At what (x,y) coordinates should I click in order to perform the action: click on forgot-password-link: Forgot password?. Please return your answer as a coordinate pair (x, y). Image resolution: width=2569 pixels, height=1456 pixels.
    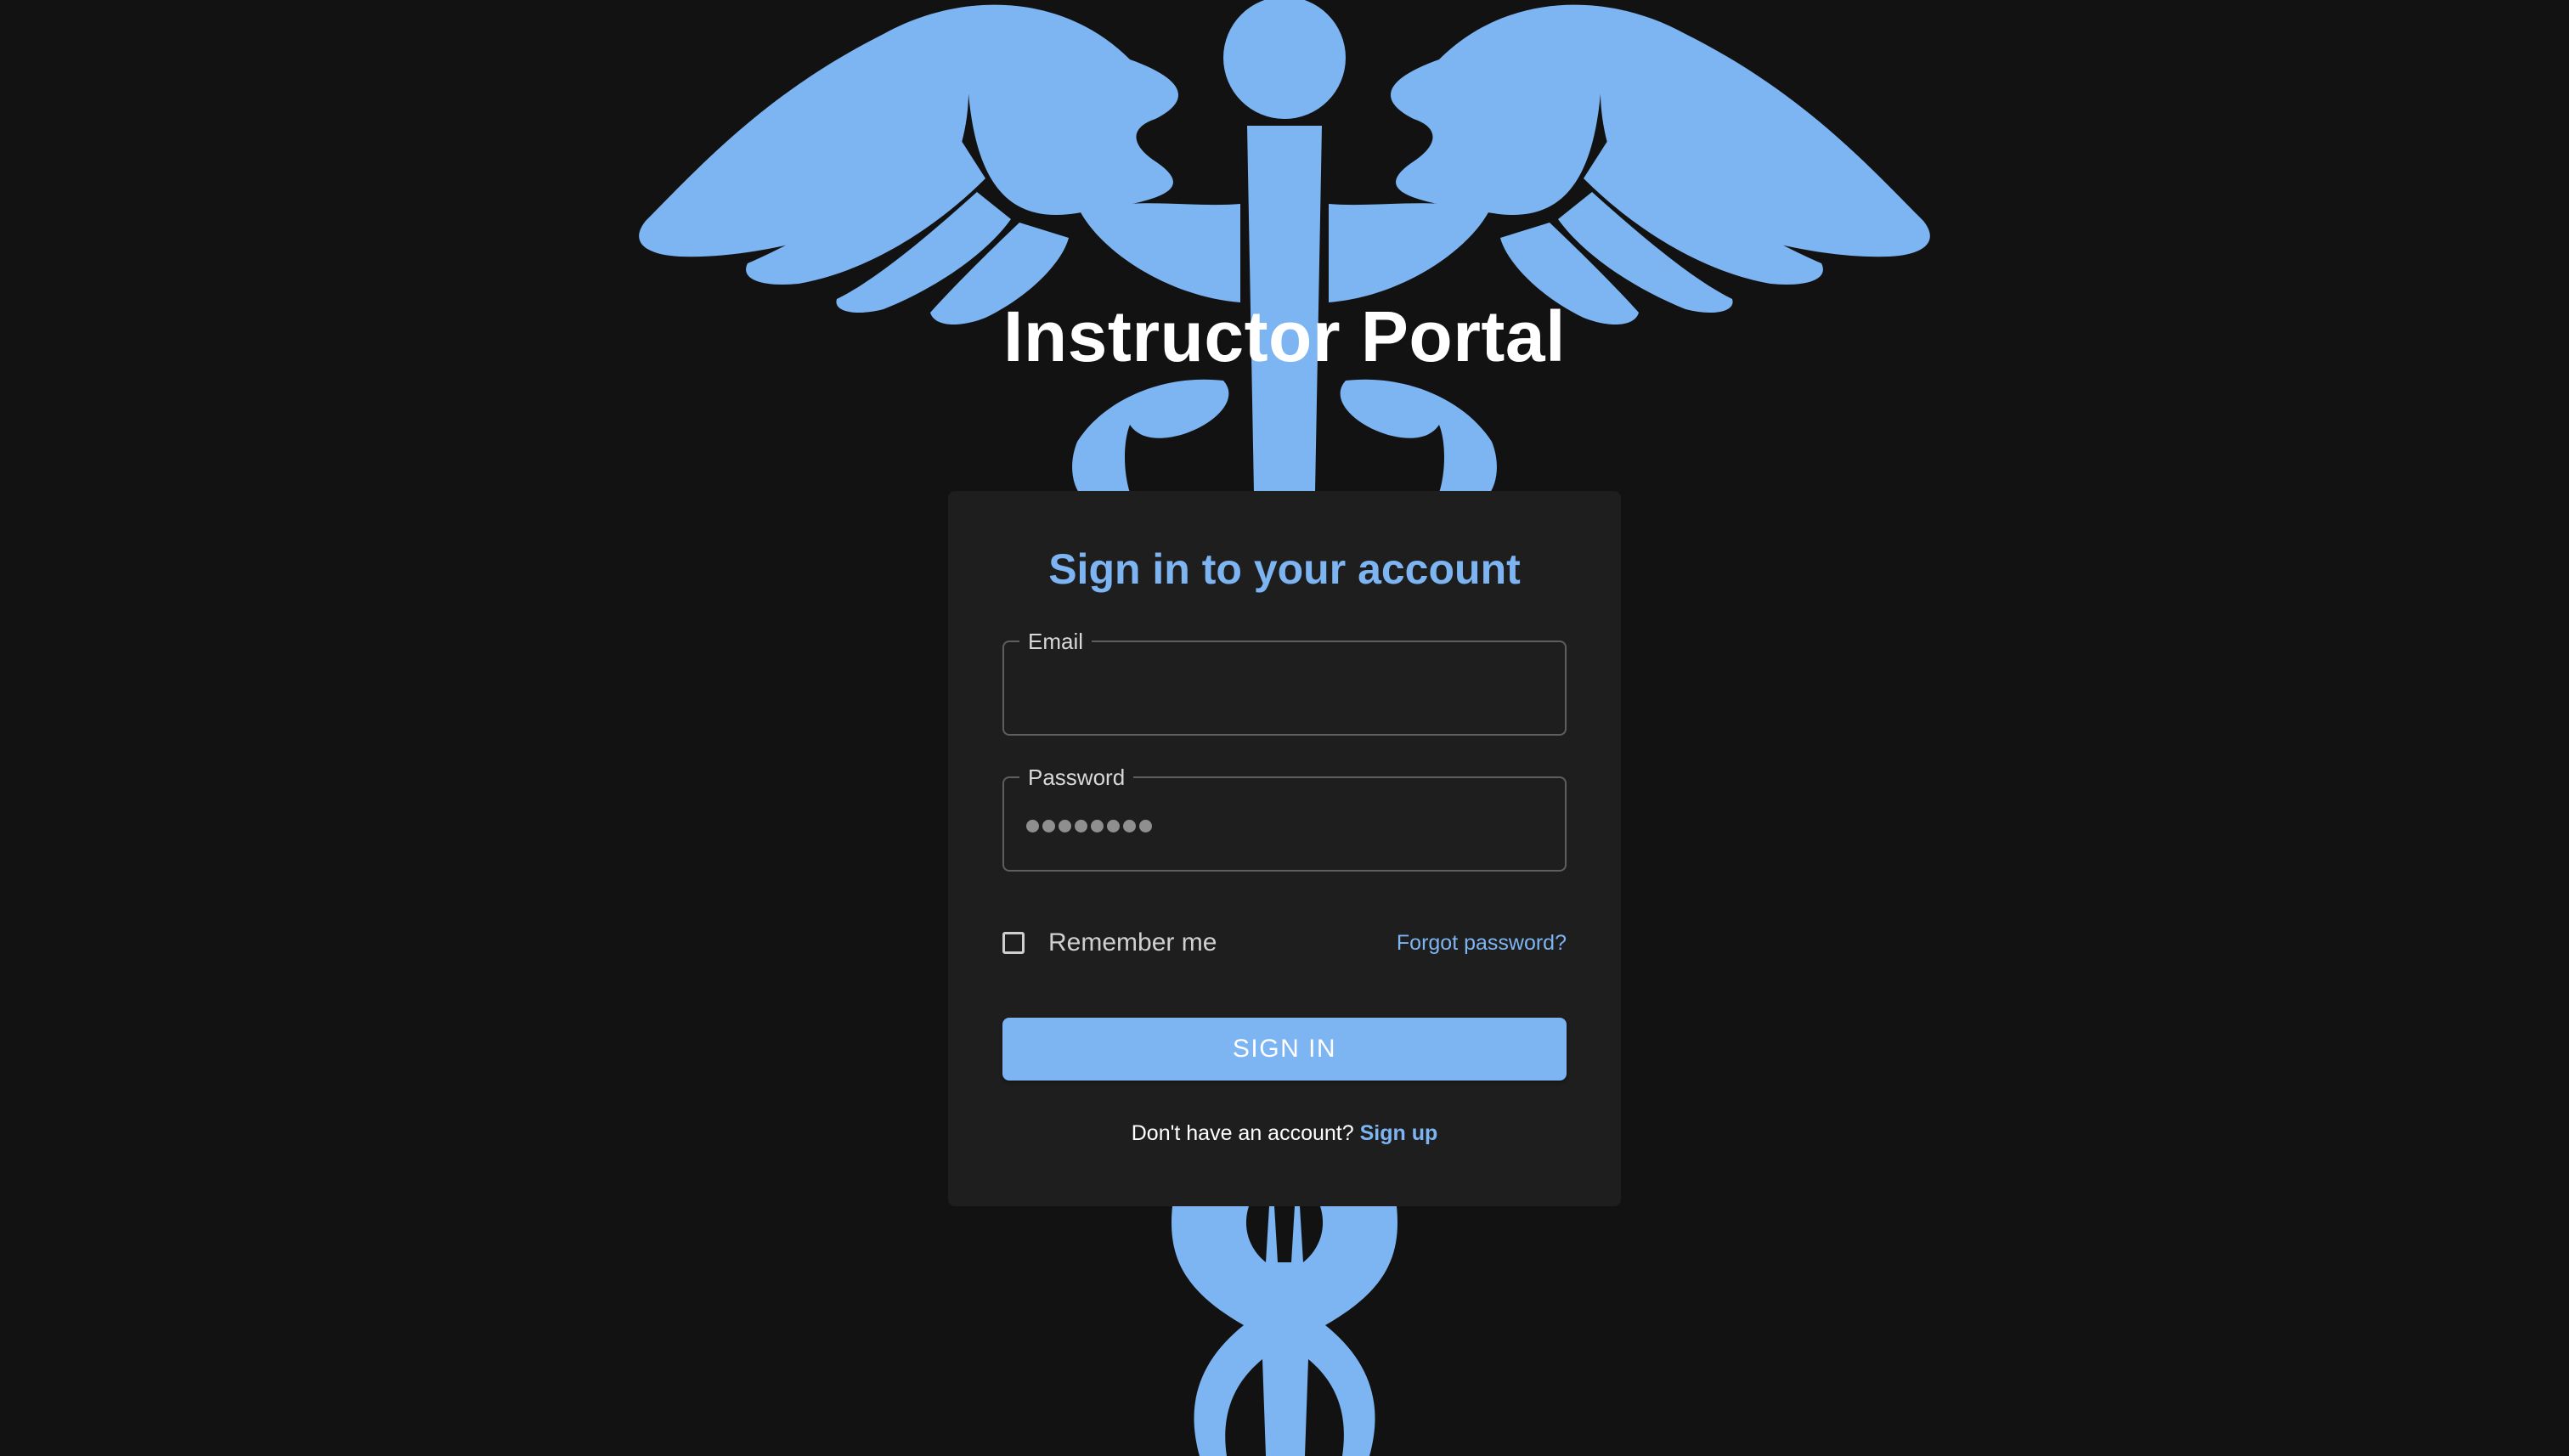
    Looking at the image, I should click on (1482, 943).